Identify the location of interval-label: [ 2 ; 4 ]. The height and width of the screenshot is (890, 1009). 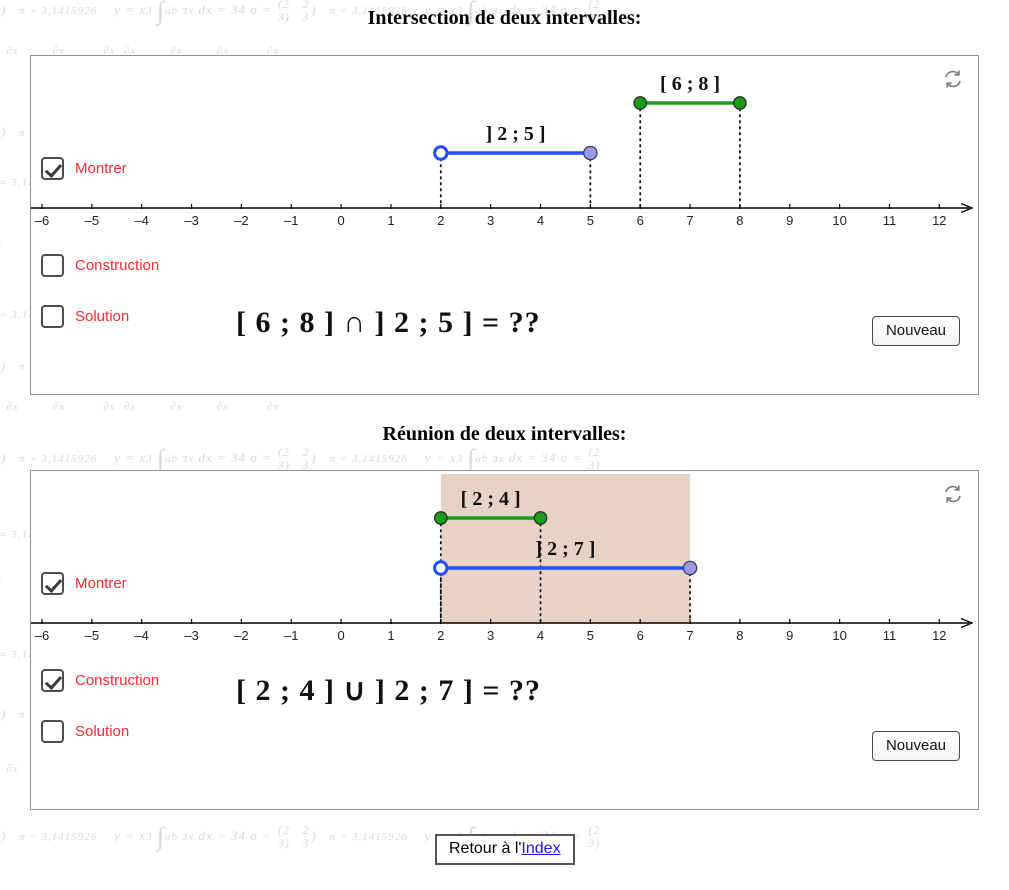
(491, 499).